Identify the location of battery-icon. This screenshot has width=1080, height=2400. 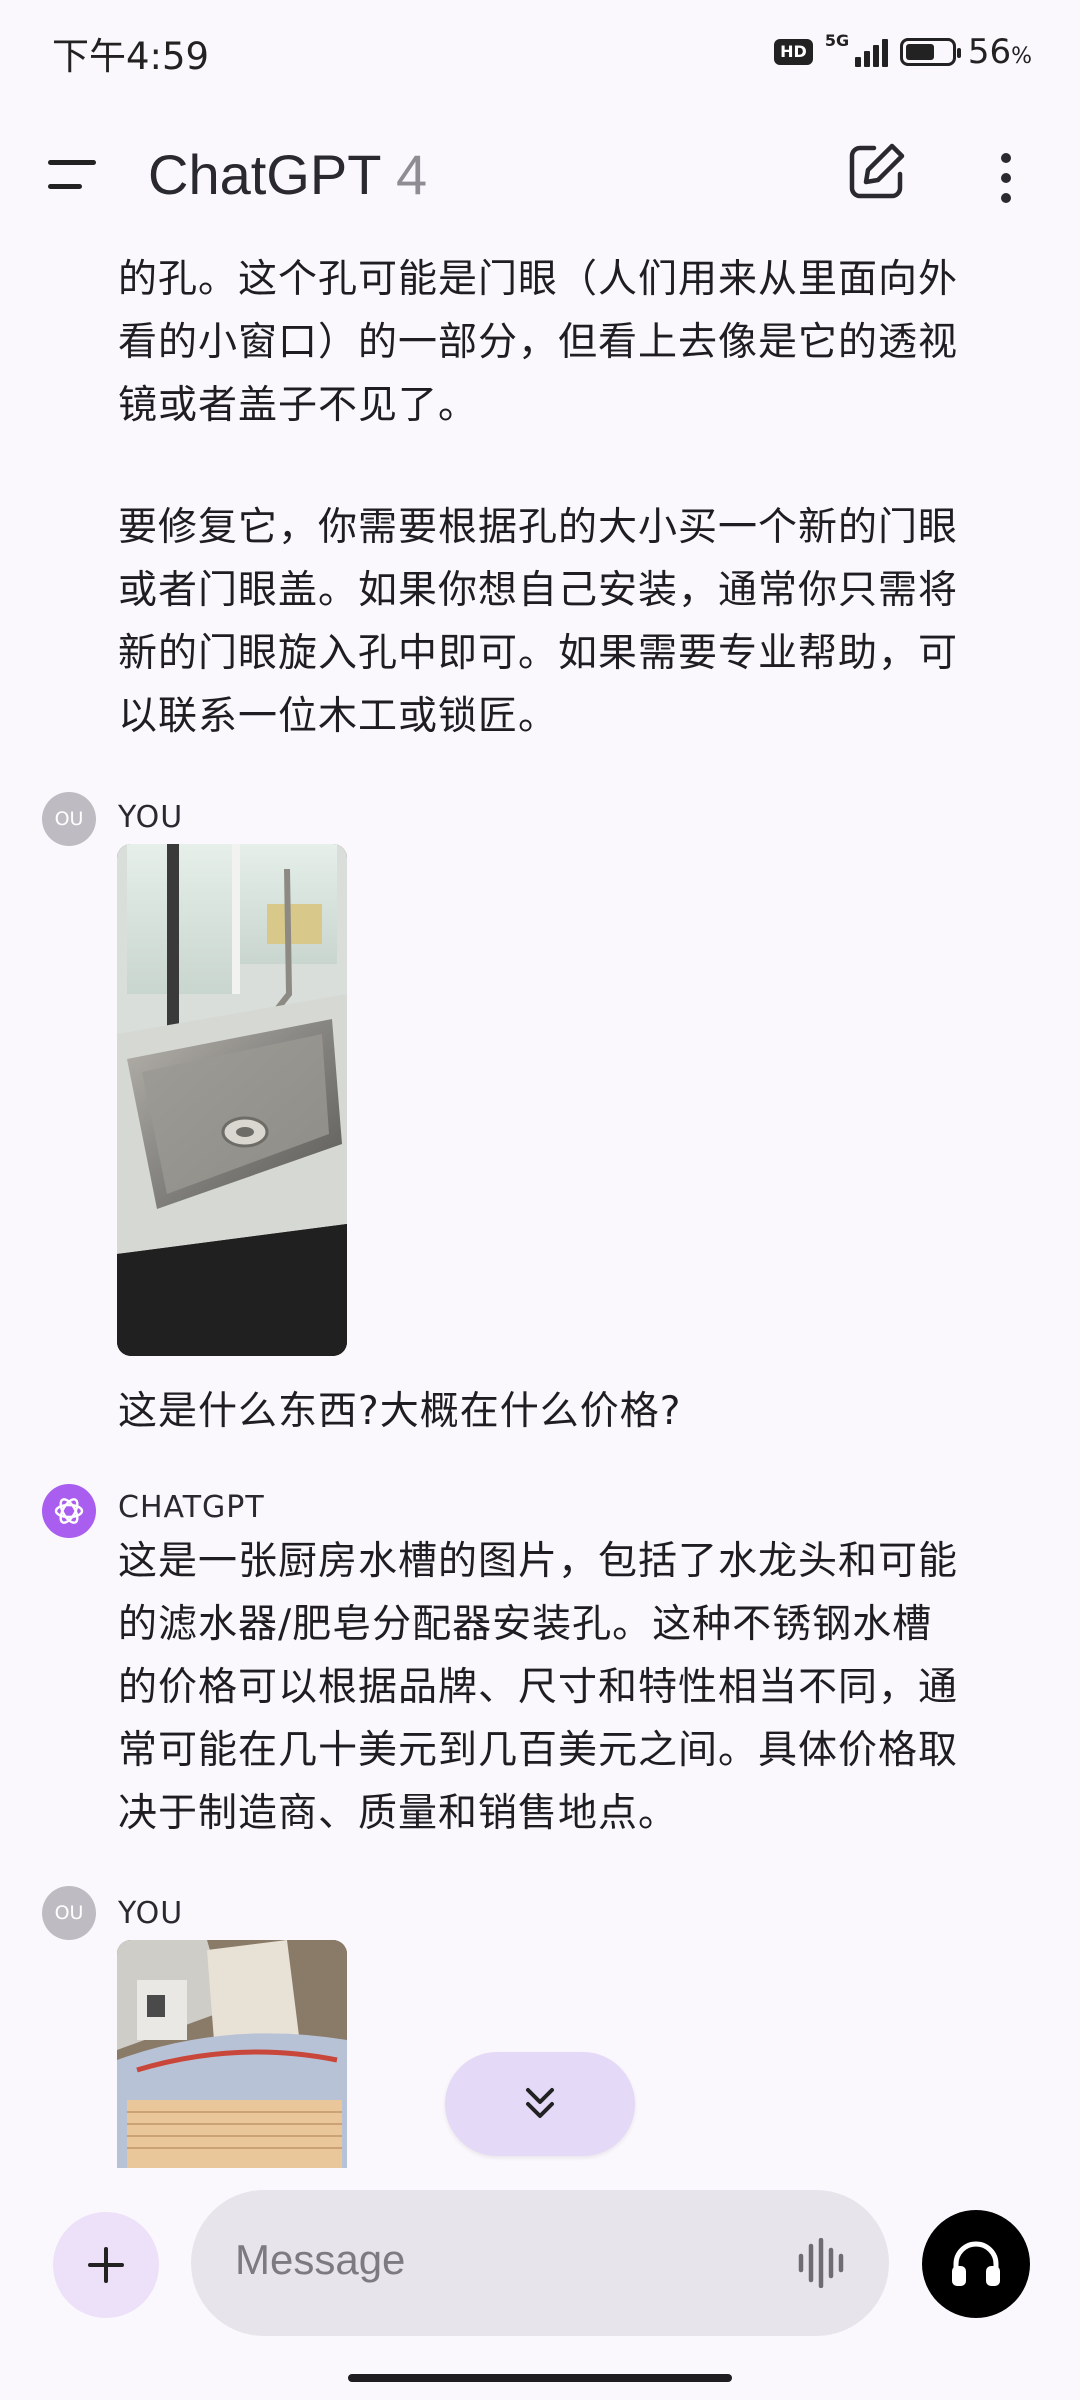
(930, 52).